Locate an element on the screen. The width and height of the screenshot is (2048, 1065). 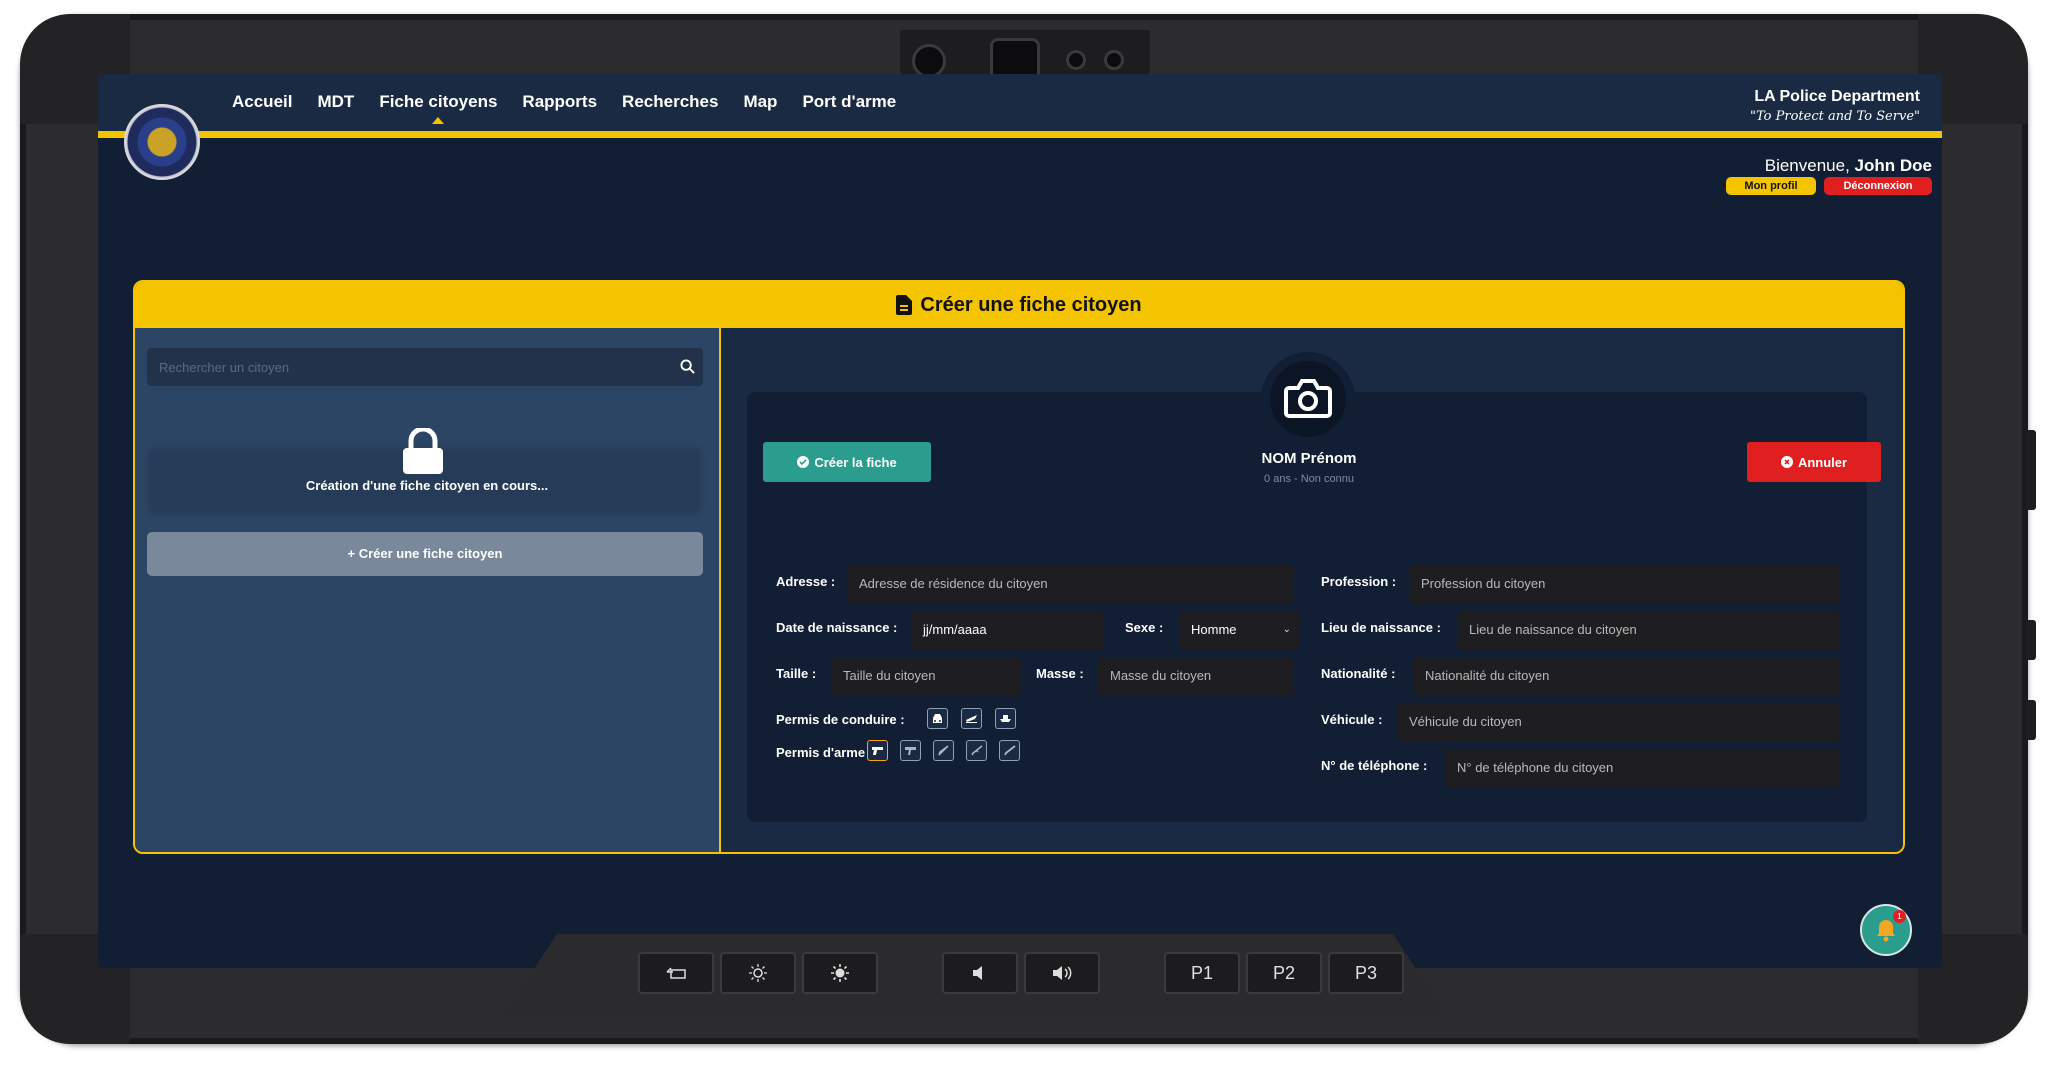
check-circle-icon is located at coordinates (803, 462).